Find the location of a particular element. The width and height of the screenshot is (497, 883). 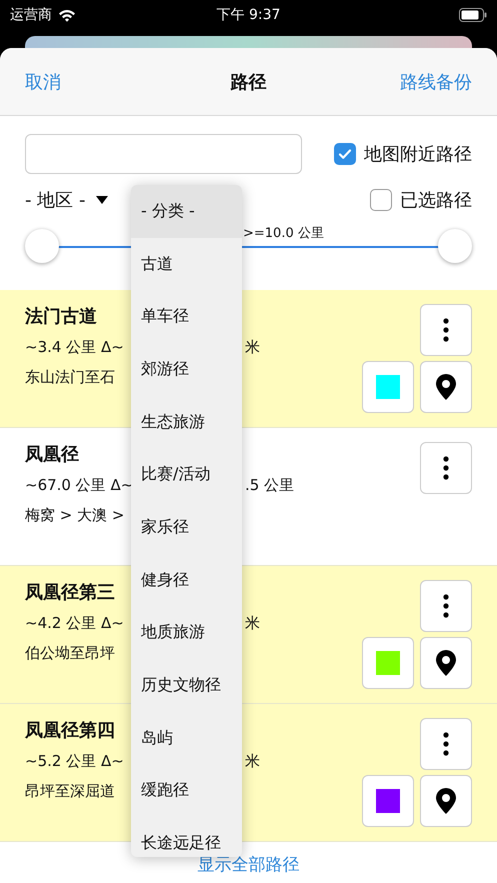

category-option: 缓跑径 is located at coordinates (186, 791).